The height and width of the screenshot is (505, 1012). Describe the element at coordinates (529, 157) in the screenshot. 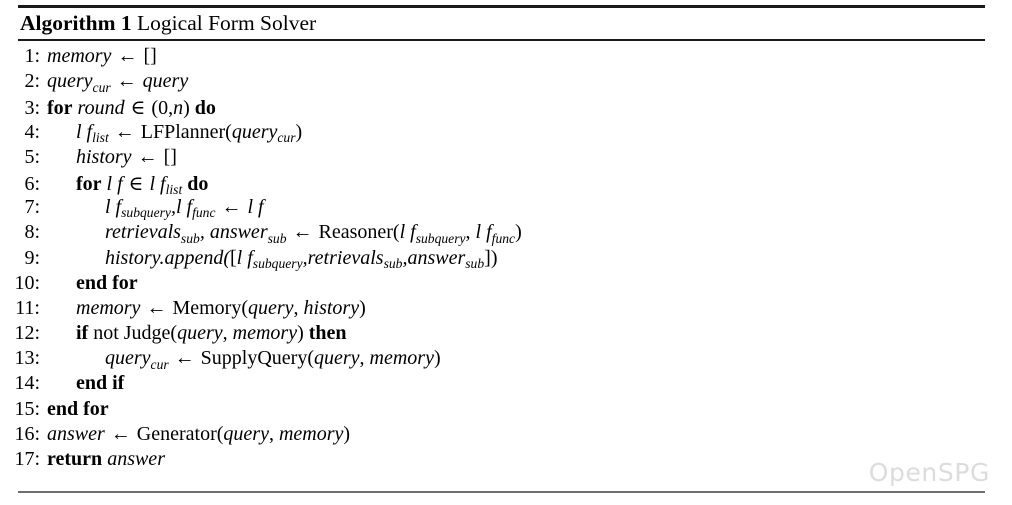

I see `line-code: history ← []` at that location.